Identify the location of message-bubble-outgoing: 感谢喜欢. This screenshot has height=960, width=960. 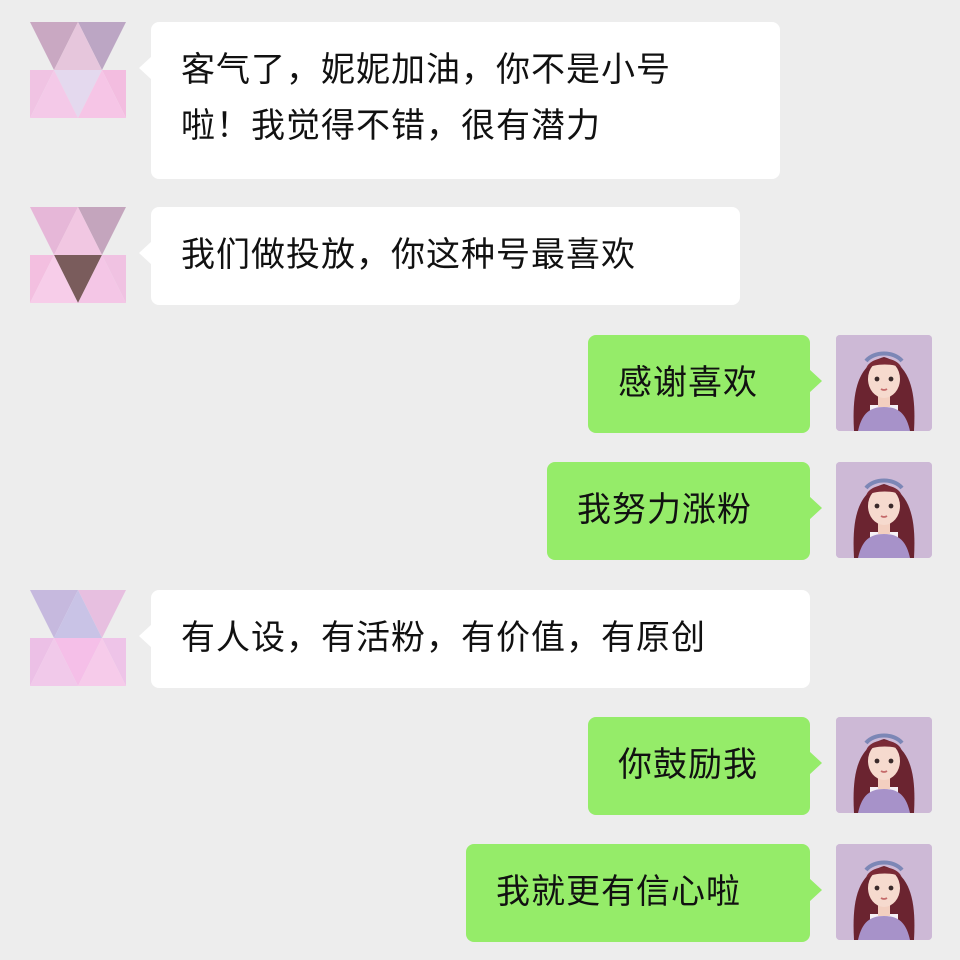
(705, 384).